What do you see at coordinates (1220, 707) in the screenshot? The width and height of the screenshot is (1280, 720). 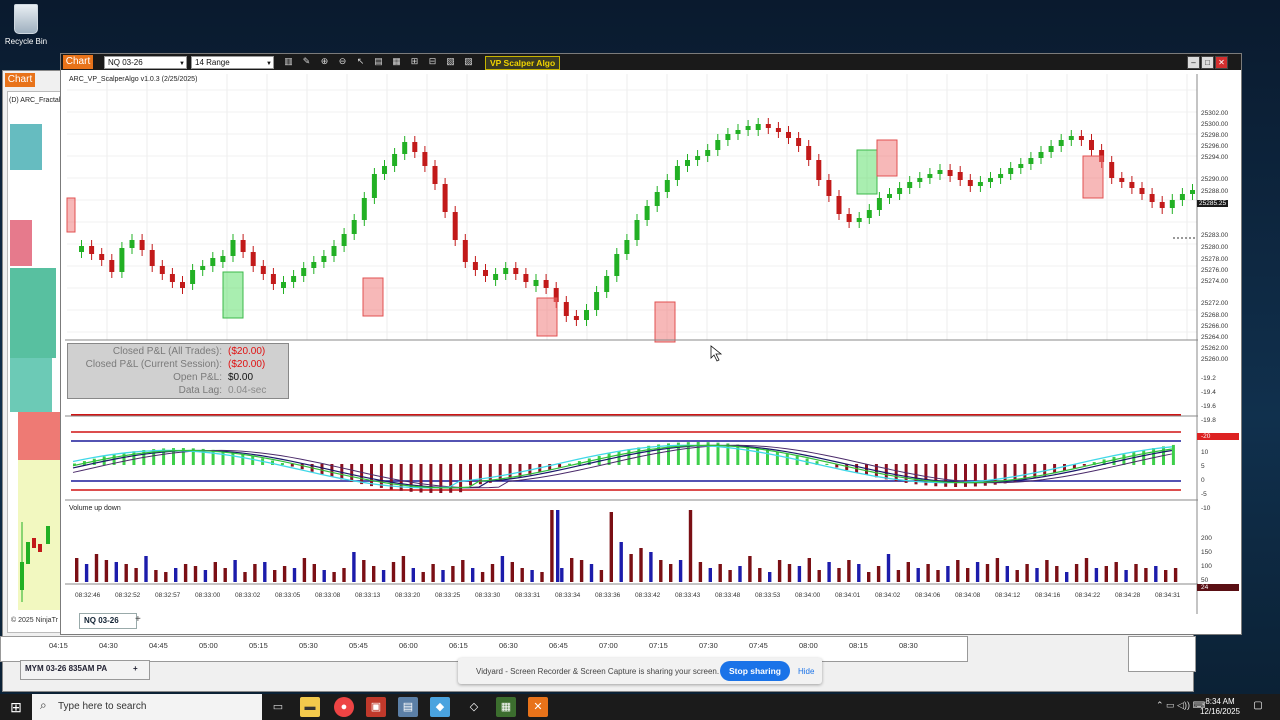 I see `clock: 8:34 AM 12/16/2025` at bounding box center [1220, 707].